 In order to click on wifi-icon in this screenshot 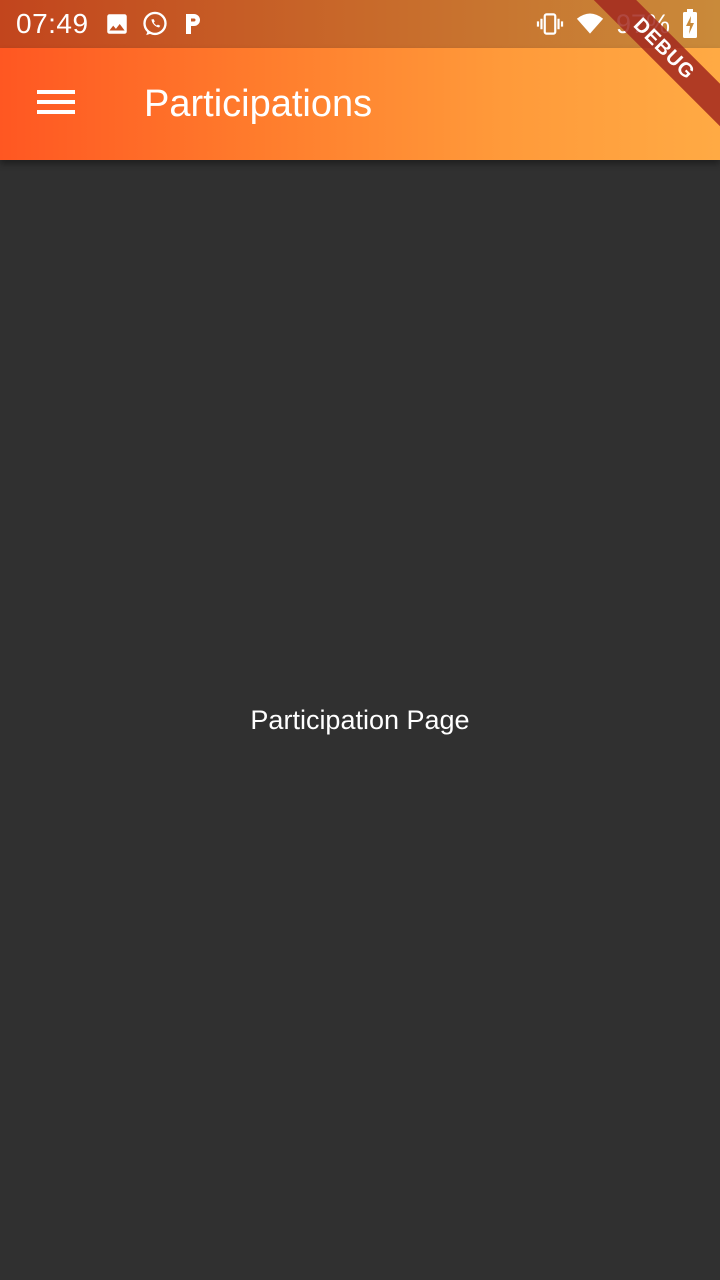, I will do `click(590, 24)`.